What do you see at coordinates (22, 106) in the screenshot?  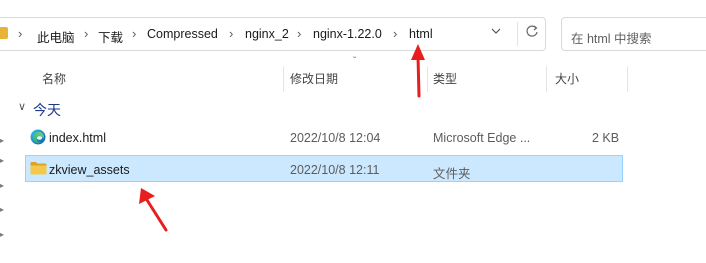 I see `group-collapse-chevron-icon: ∨` at bounding box center [22, 106].